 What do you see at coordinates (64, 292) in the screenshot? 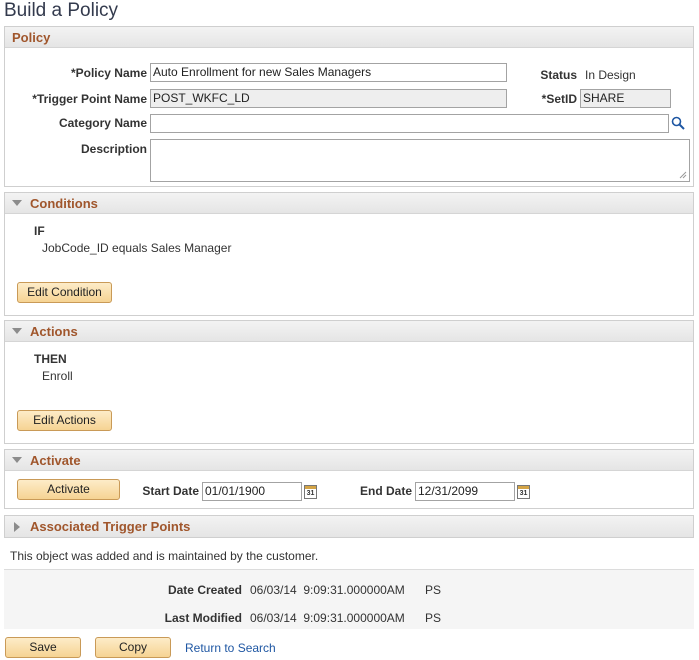
I see `edit-condition-button: Edit Condition` at bounding box center [64, 292].